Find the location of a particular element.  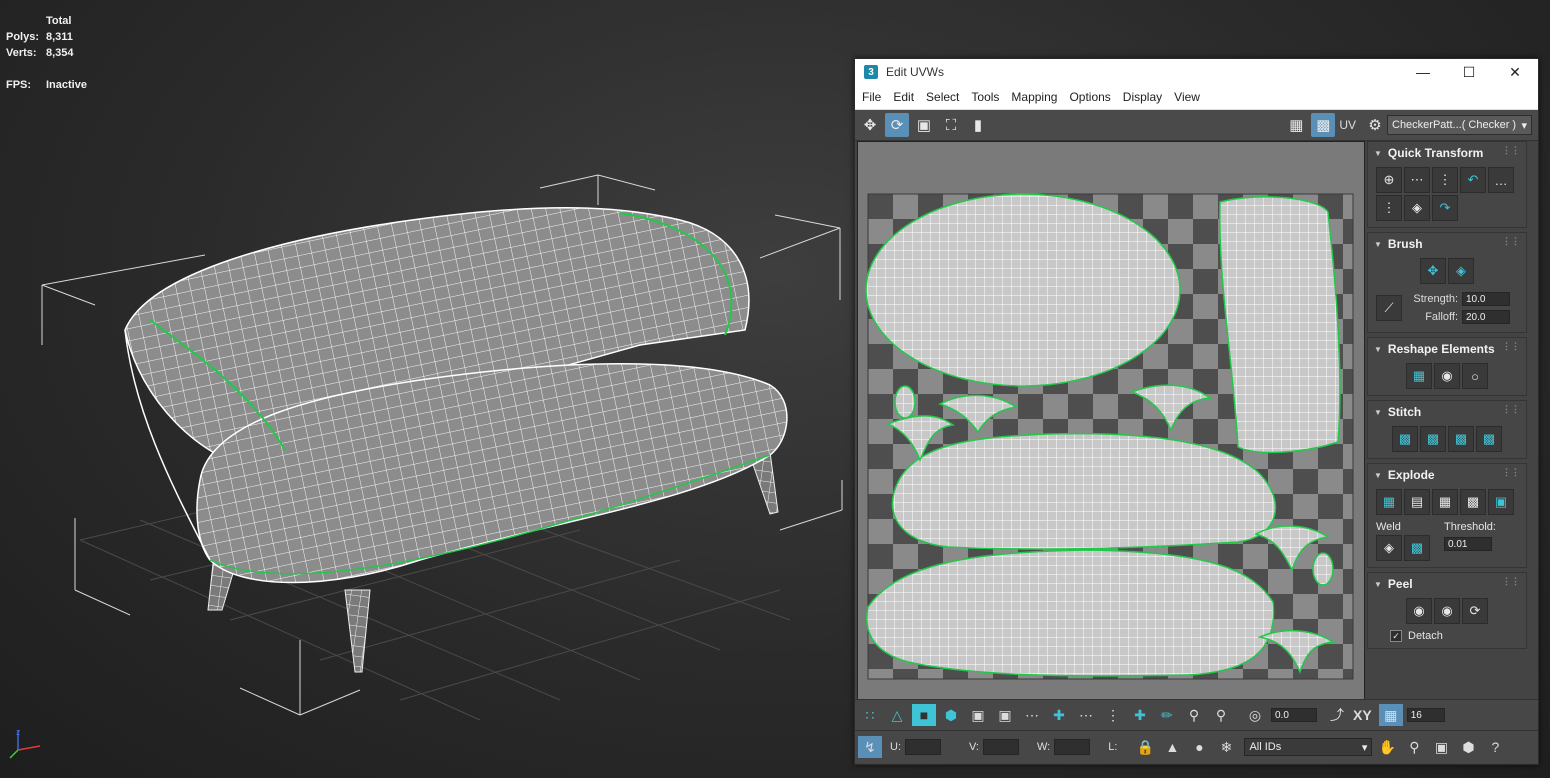

menu-tools: Tools is located at coordinates (985, 97).